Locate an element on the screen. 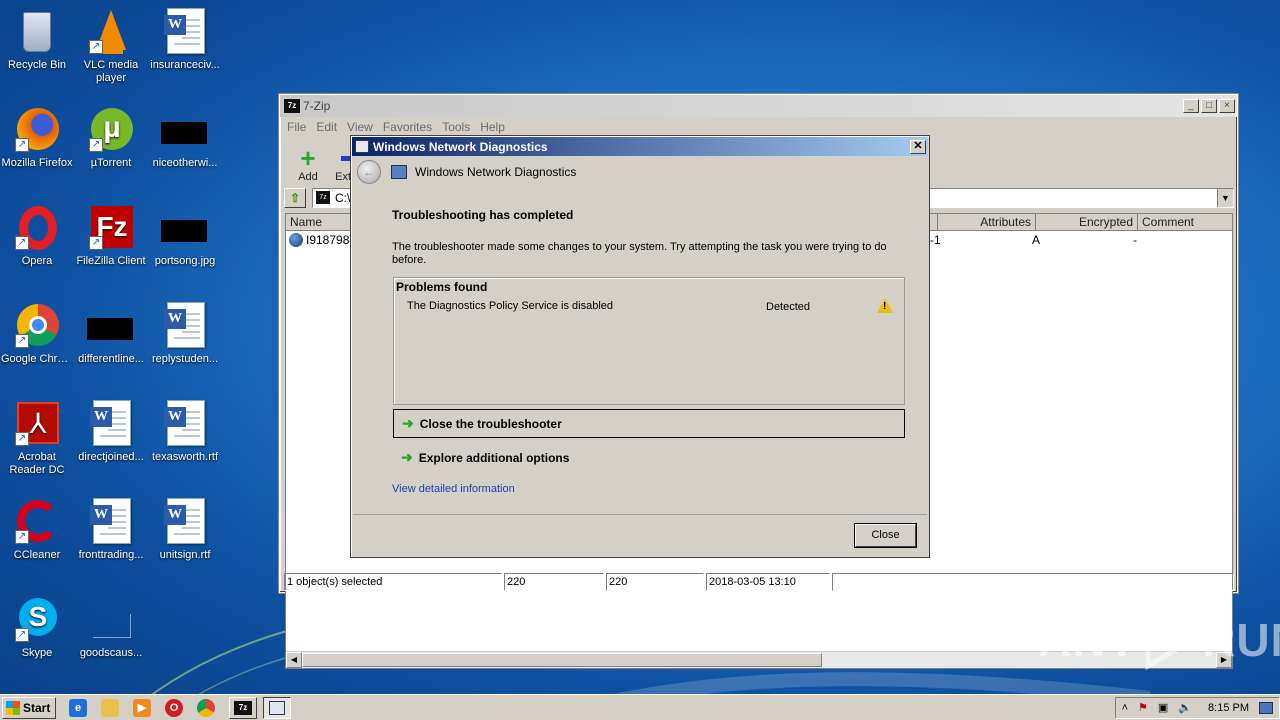 Image resolution: width=1280 pixels, height=720 pixels. acrobat-icon: ⅄ ↗ is located at coordinates (37, 424).